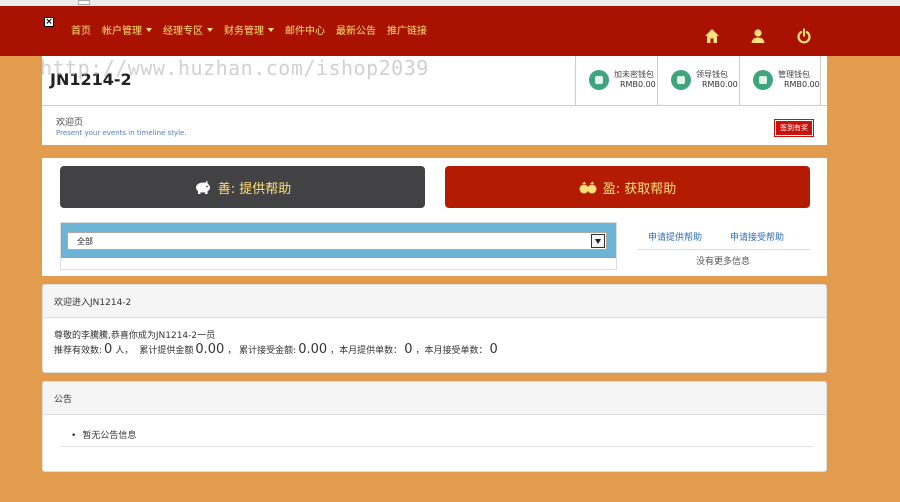  I want to click on money-bag-icon, so click(588, 187).